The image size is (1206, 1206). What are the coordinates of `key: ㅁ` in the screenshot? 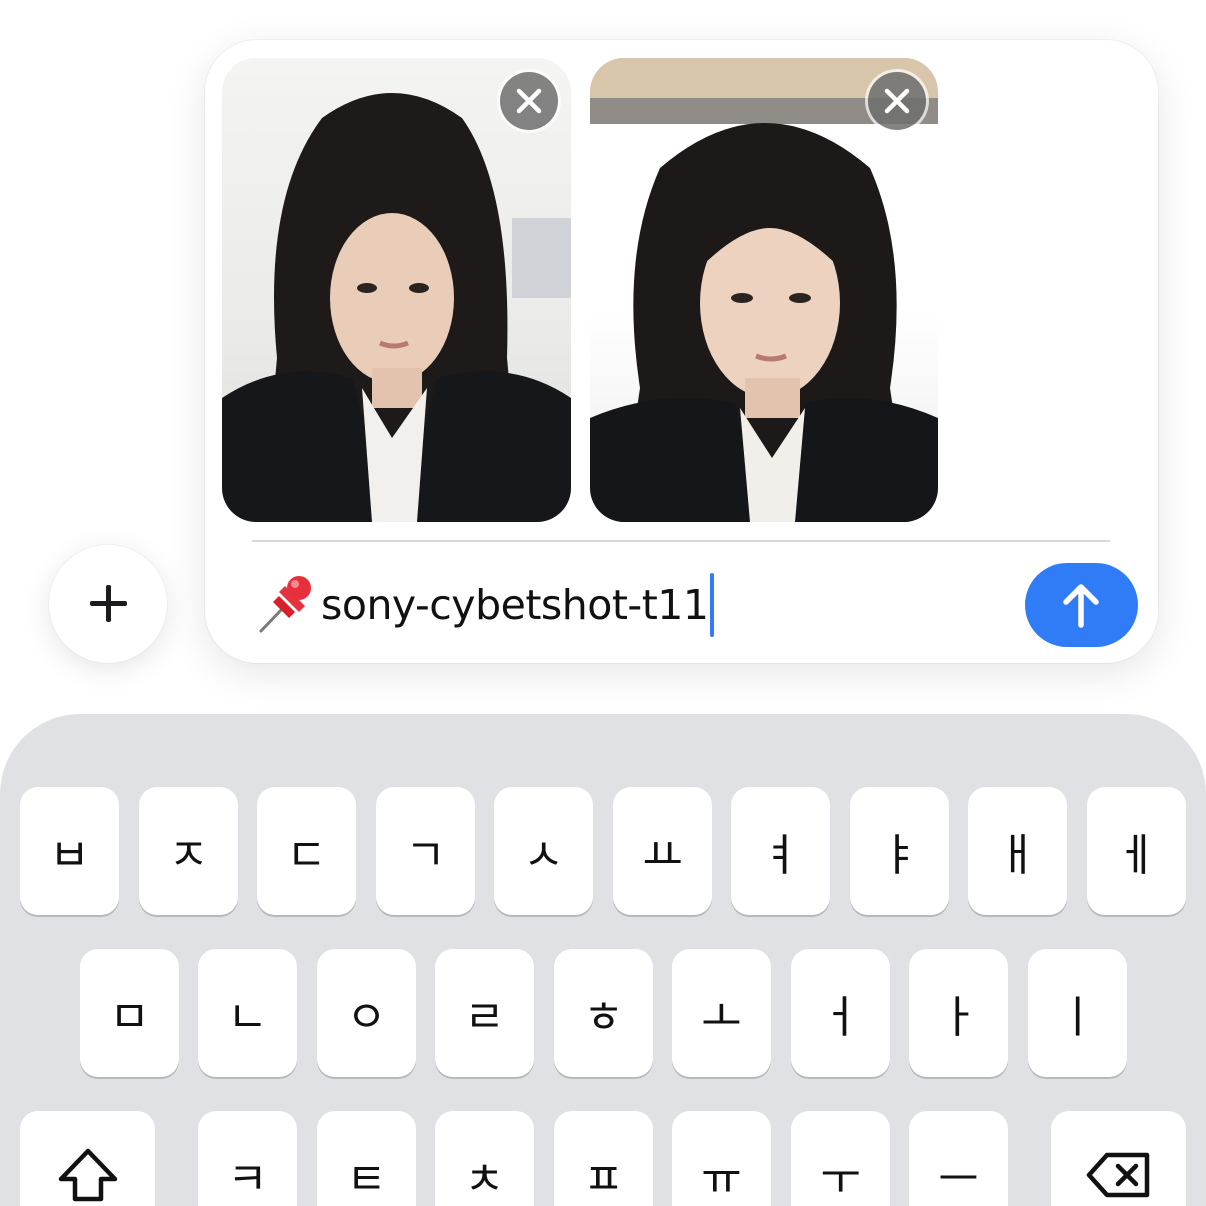 It's located at (129, 1013).